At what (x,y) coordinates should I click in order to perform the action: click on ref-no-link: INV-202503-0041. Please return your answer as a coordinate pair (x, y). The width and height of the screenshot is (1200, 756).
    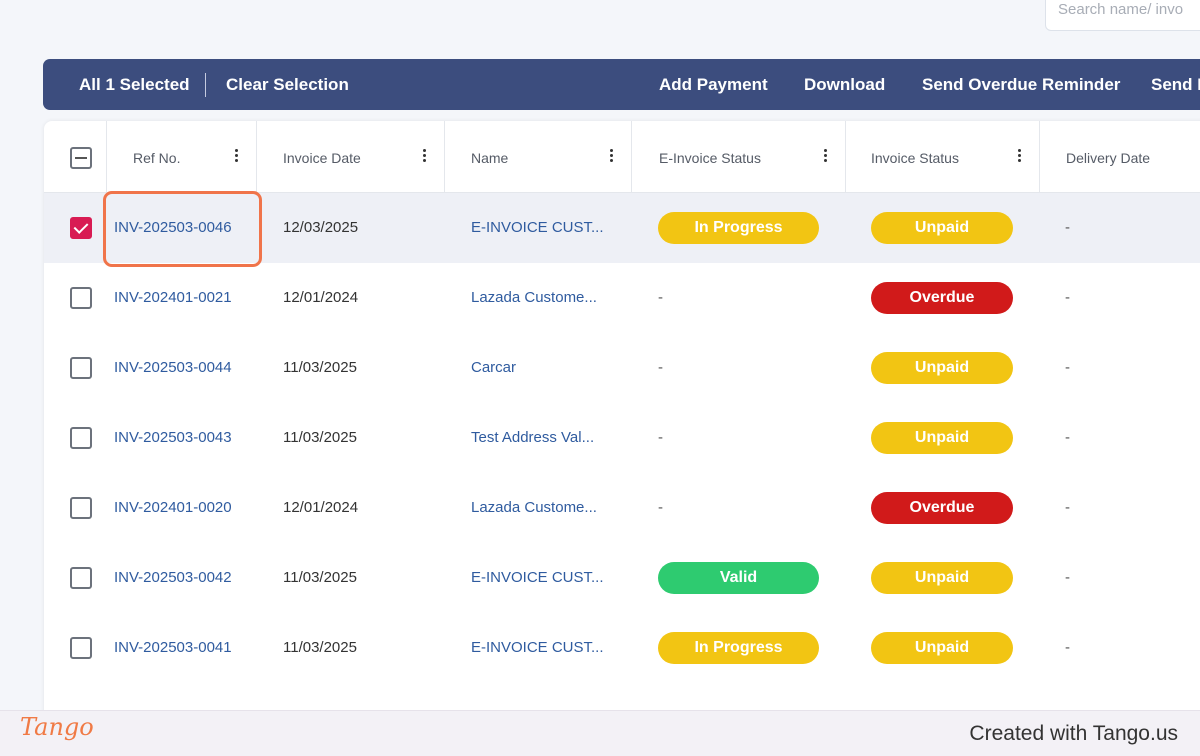
    Looking at the image, I should click on (173, 648).